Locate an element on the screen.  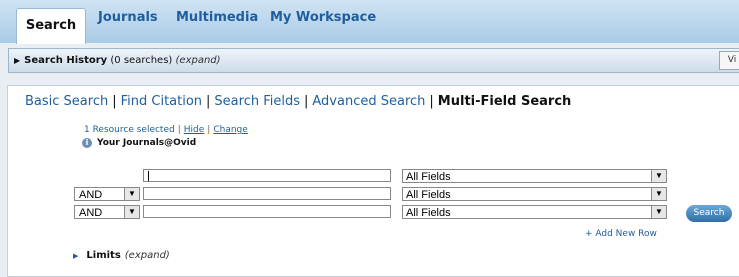
limits-label: Limits is located at coordinates (103, 255).